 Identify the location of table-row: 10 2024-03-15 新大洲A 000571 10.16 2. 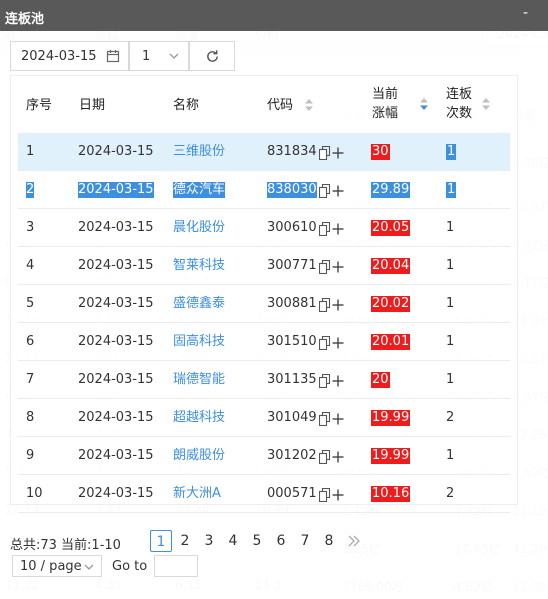
(264, 494).